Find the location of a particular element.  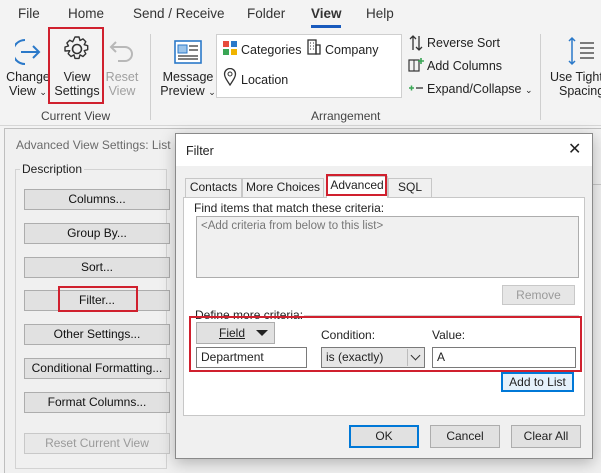

tab-help: Help is located at coordinates (380, 13).